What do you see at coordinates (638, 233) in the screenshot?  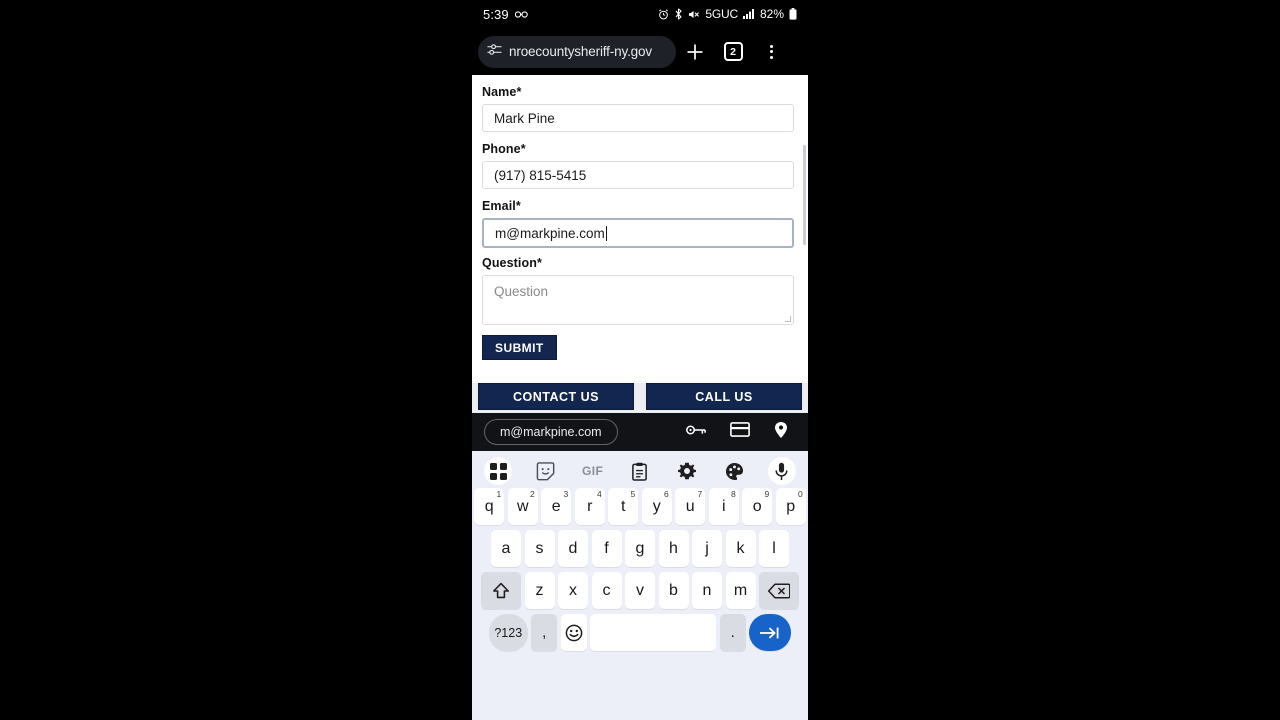 I see `email-input: m@markpine.com` at bounding box center [638, 233].